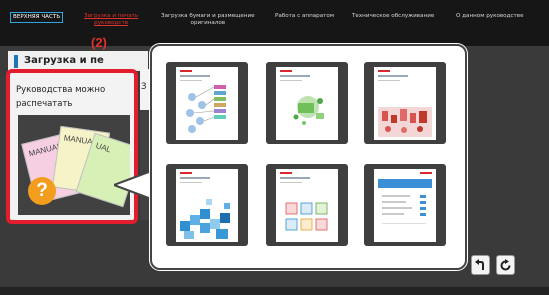 This screenshot has height=295, width=549. Describe the element at coordinates (61, 97) in the screenshot. I see `card-label: Руководства можно распечатать` at that location.